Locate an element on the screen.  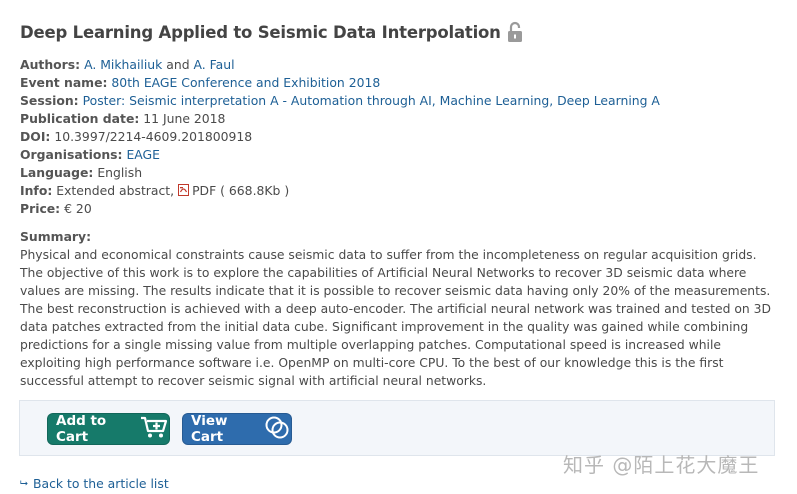
pdf-label: PDF ( 668.8Kb ) is located at coordinates (241, 190).